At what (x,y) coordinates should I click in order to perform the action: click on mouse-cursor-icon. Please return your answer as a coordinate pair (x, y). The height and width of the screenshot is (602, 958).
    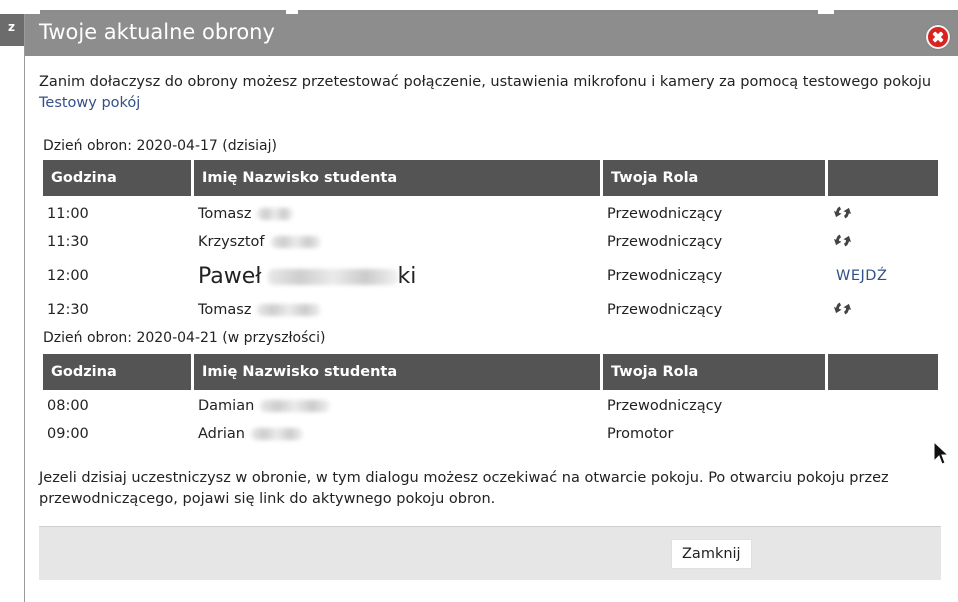
    Looking at the image, I should click on (941, 453).